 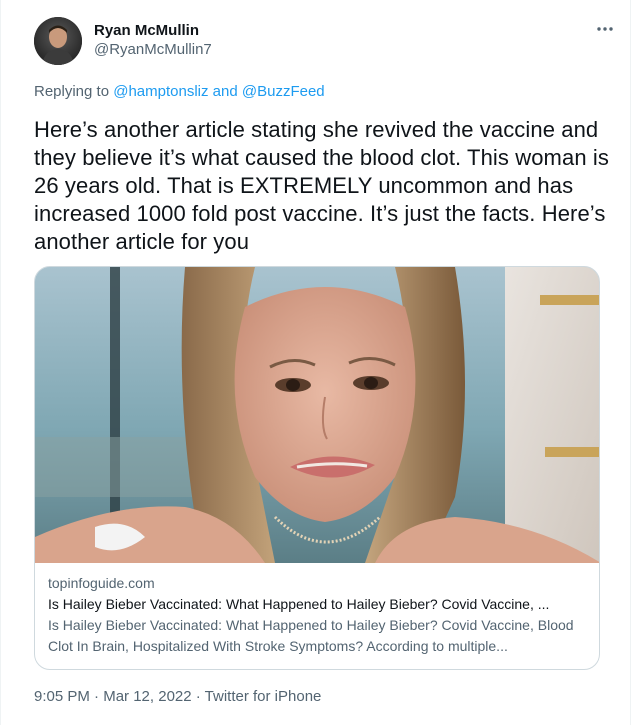 What do you see at coordinates (101, 583) in the screenshot?
I see `card-domain: topinfoguide.com` at bounding box center [101, 583].